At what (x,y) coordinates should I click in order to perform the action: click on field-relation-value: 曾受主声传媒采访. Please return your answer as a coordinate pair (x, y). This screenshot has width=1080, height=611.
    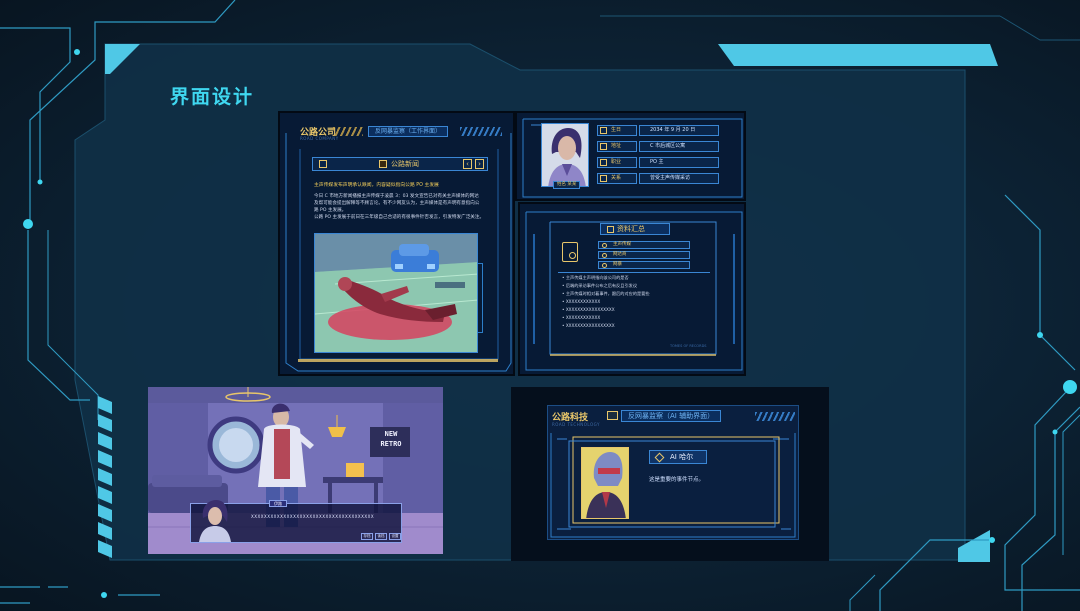
    Looking at the image, I should click on (679, 178).